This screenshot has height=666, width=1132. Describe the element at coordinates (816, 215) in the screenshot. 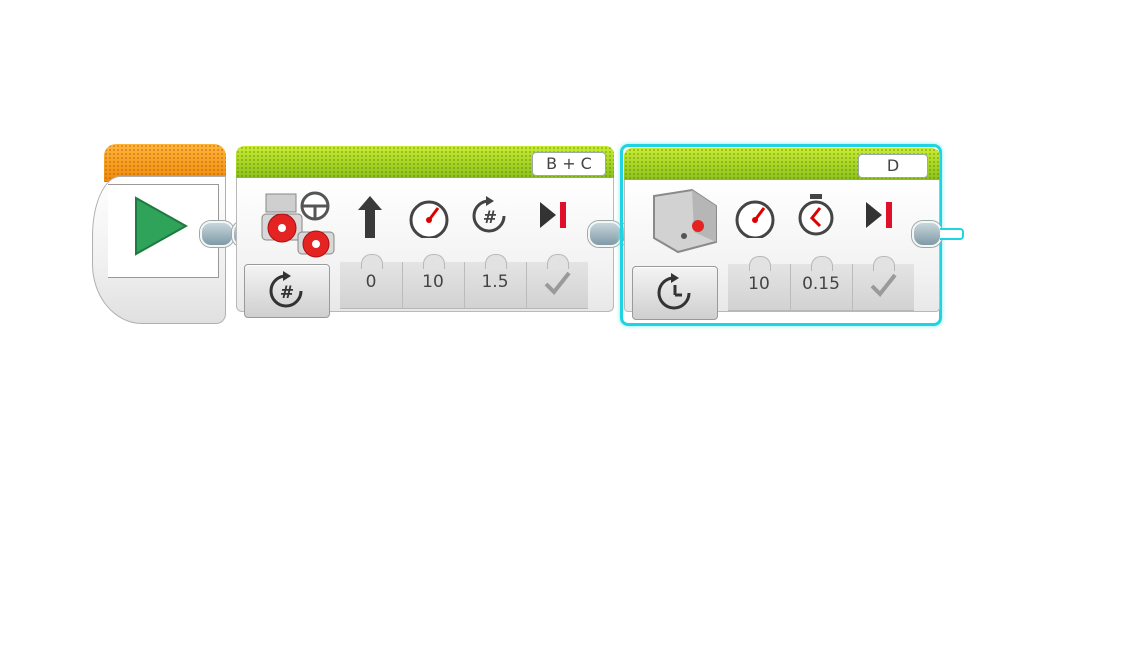

I see `timer-icon` at that location.